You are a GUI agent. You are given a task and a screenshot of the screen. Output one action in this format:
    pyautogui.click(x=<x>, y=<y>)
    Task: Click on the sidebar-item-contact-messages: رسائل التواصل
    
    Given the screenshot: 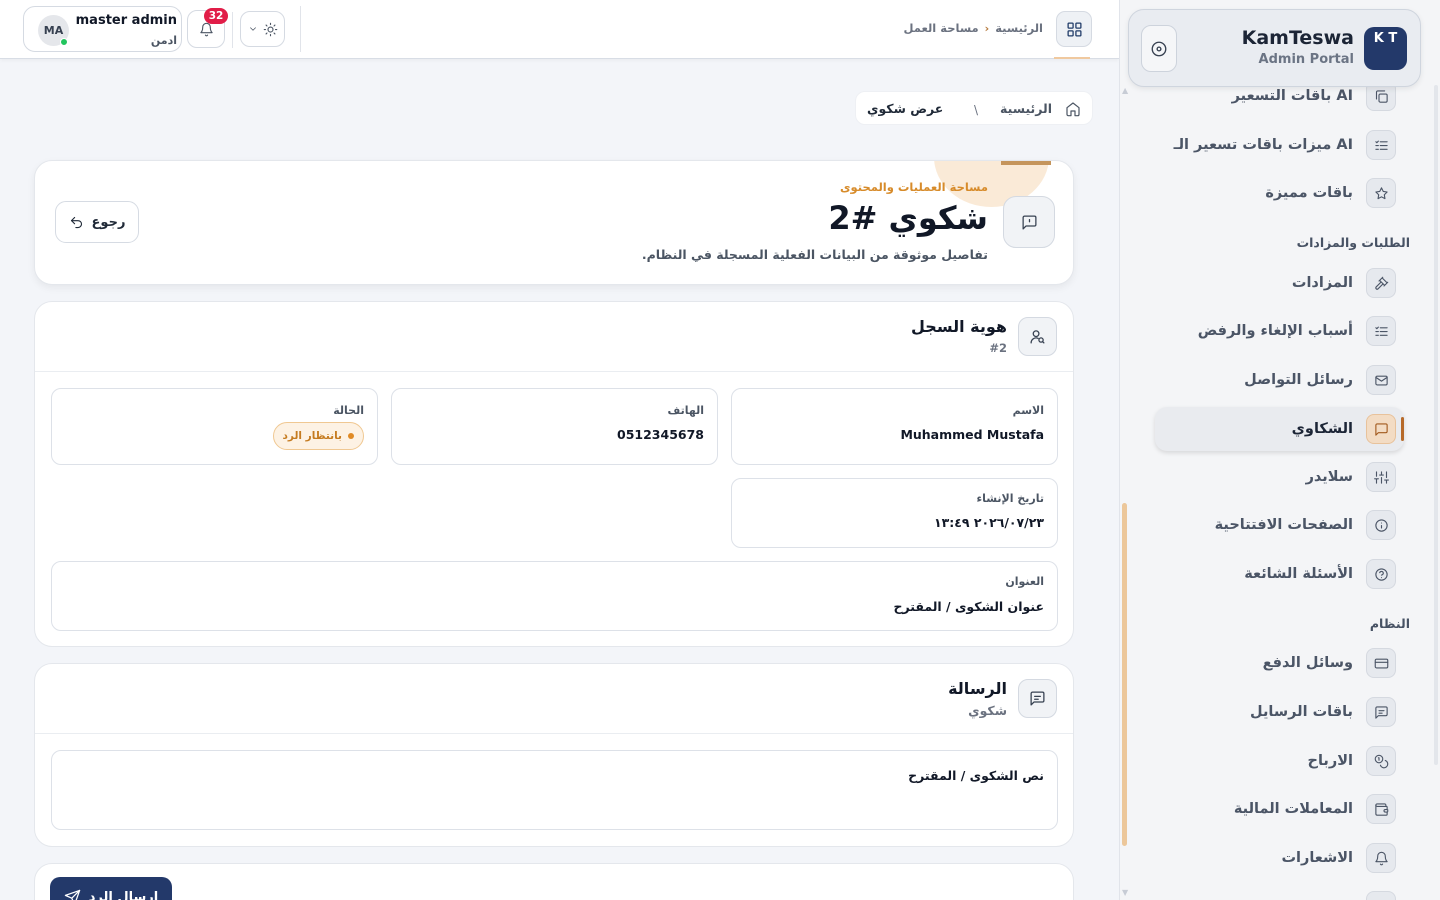 What is the action you would take?
    pyautogui.click(x=1279, y=380)
    